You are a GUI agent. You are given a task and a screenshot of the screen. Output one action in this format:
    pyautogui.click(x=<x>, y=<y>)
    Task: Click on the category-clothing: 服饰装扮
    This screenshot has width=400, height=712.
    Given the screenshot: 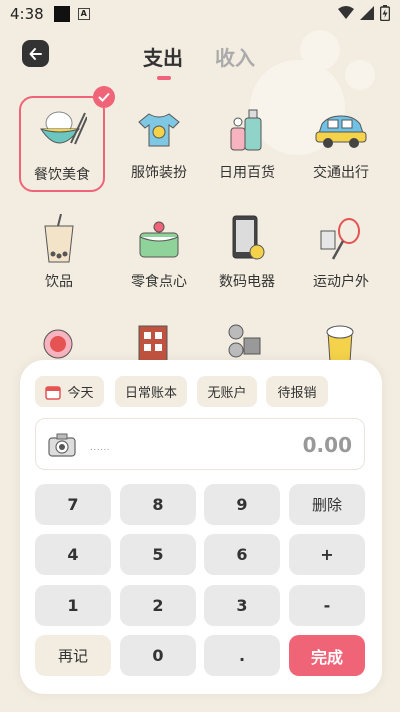 What is the action you would take?
    pyautogui.click(x=159, y=144)
    